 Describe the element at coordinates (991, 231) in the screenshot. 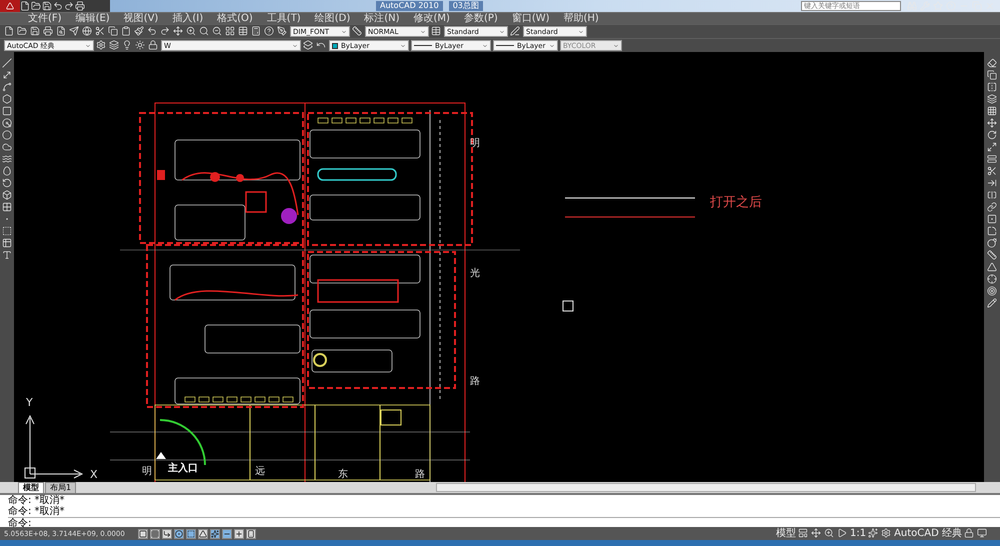

I see `fillet-icon` at that location.